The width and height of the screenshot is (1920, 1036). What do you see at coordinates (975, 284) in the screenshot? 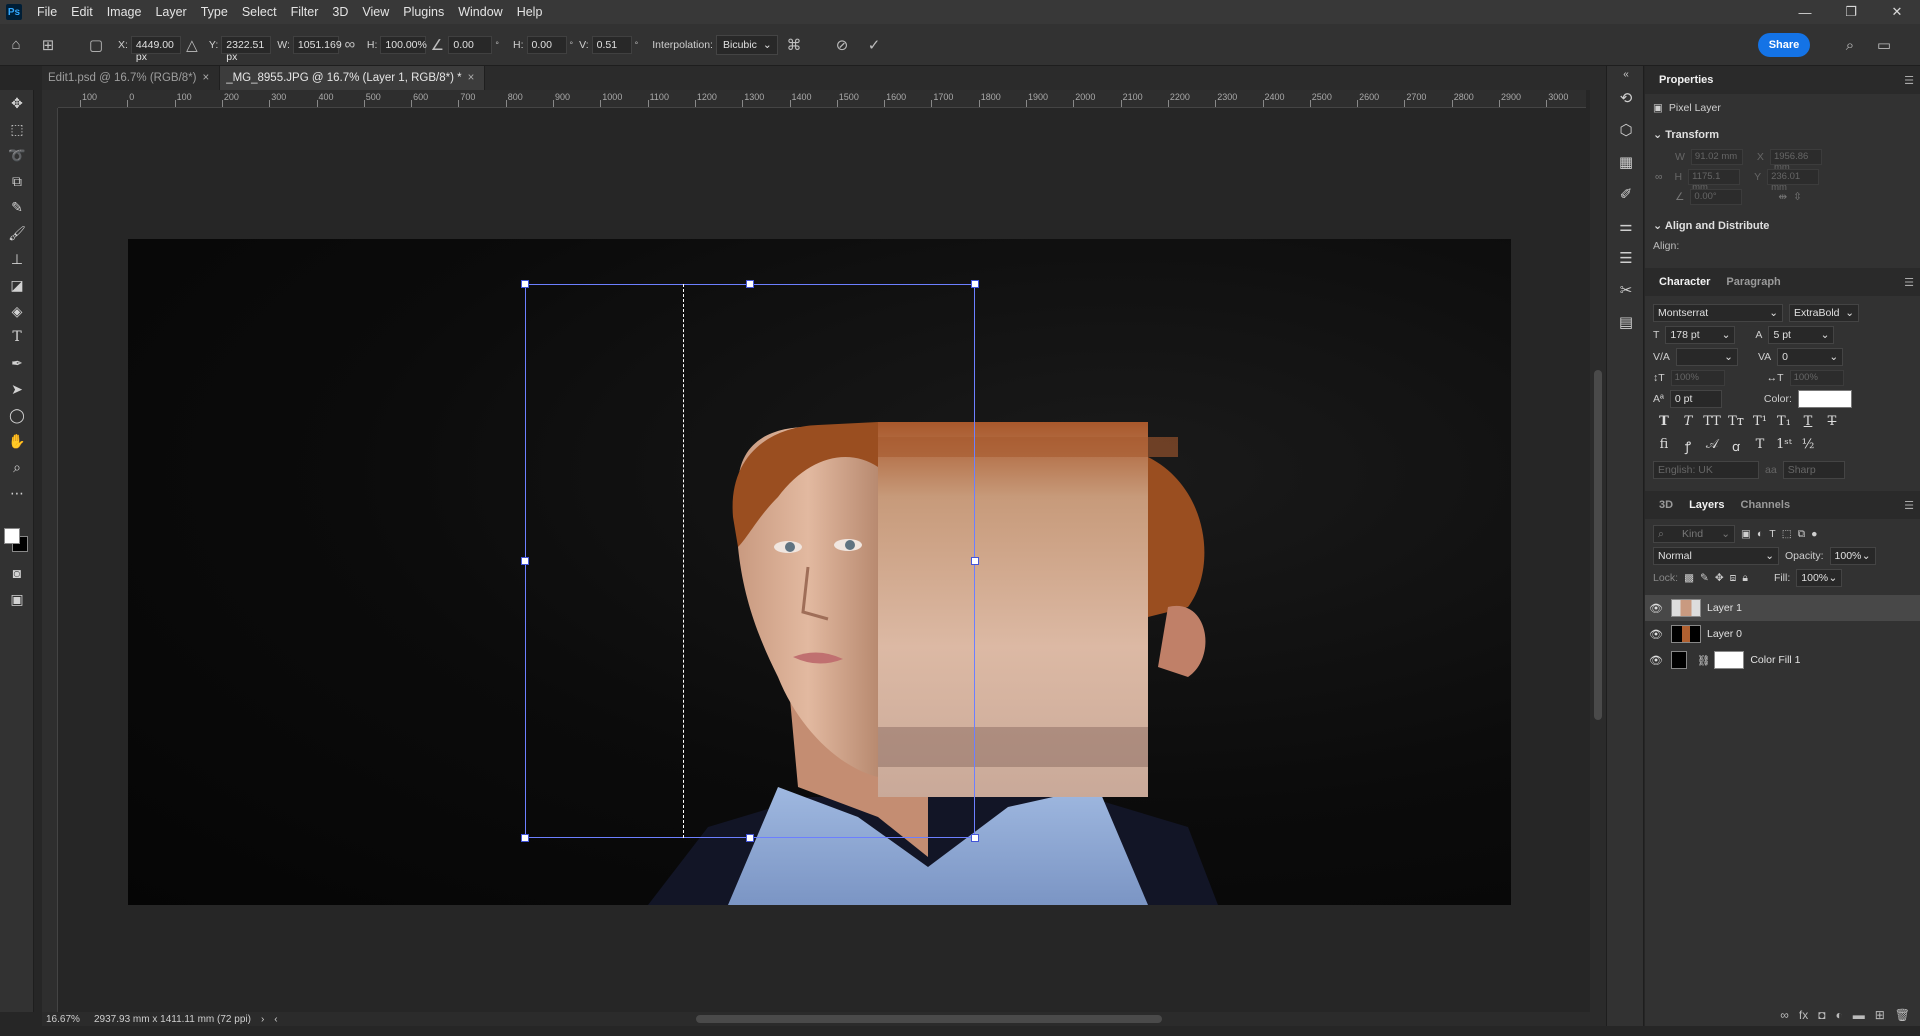
I see `transform-handle-top-right` at bounding box center [975, 284].